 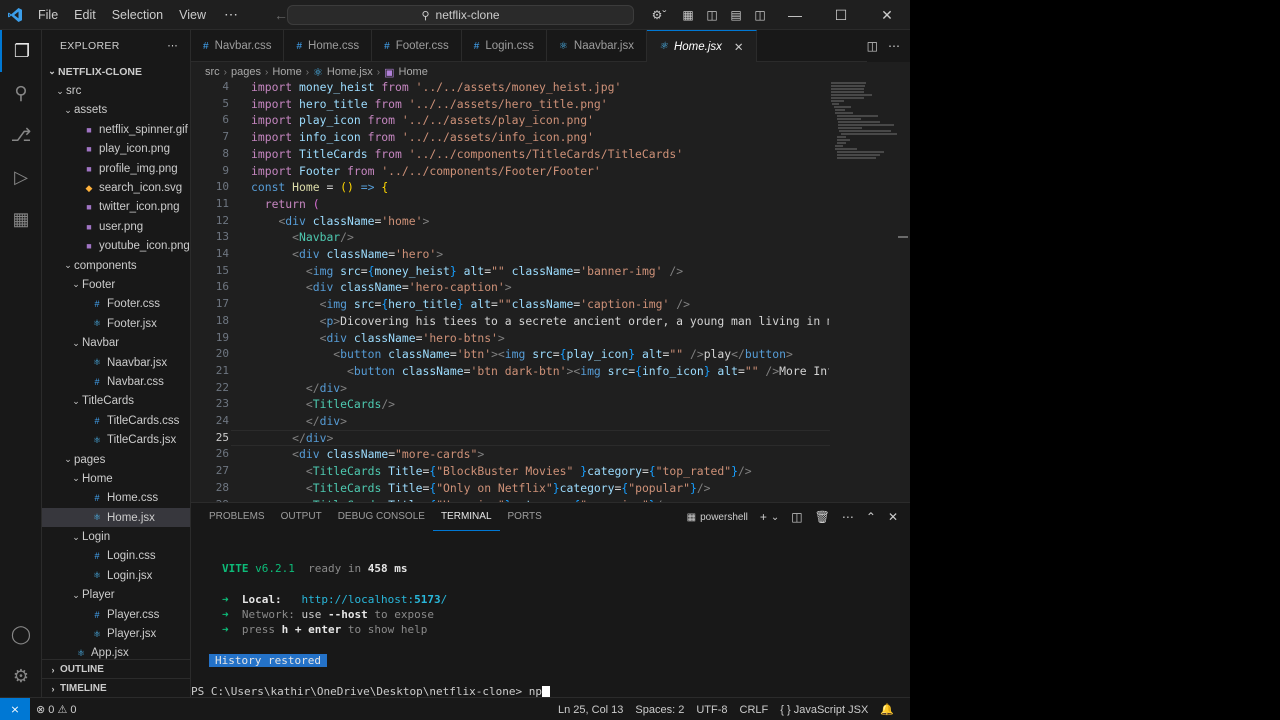 What do you see at coordinates (116, 498) in the screenshot?
I see `tree-item: # Home.css` at bounding box center [116, 498].